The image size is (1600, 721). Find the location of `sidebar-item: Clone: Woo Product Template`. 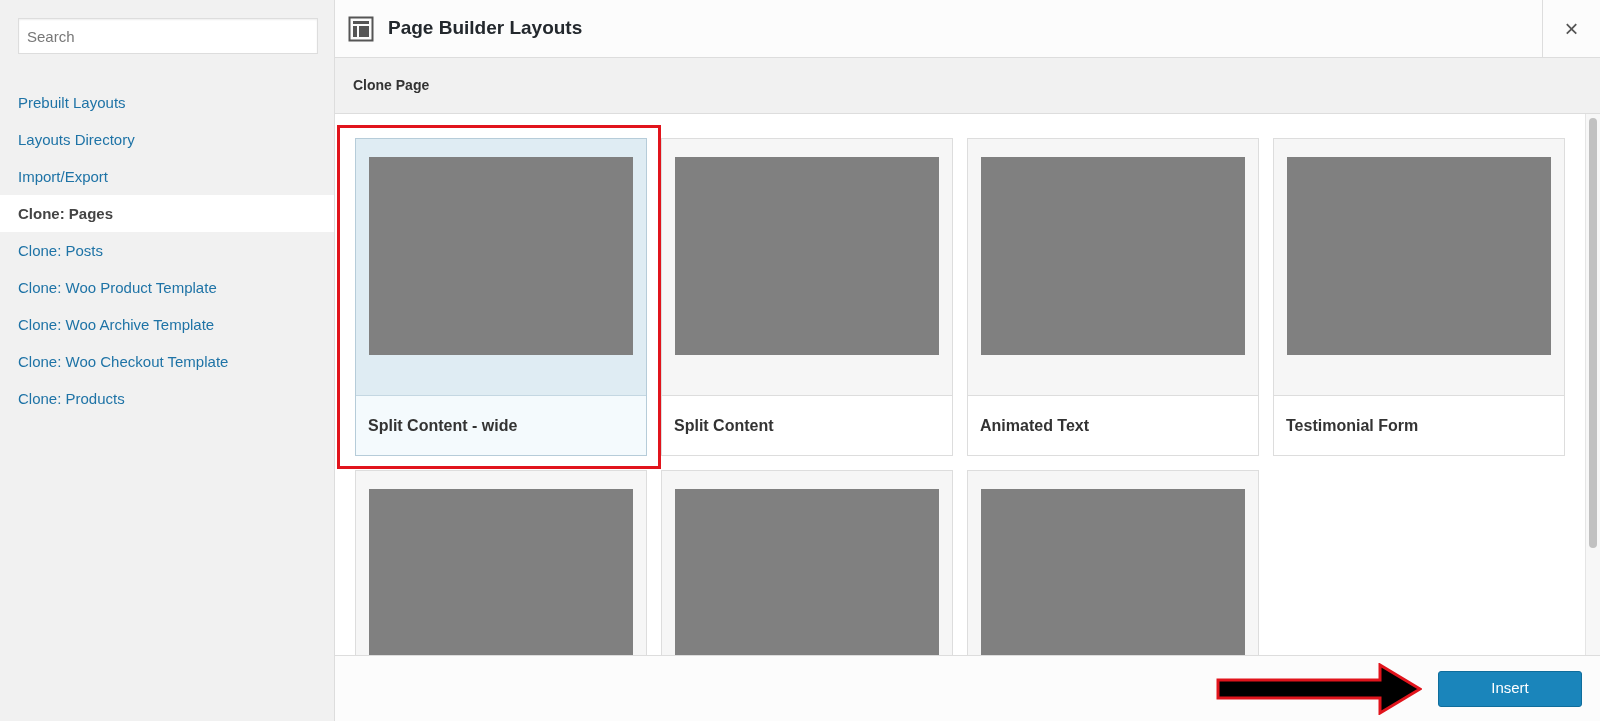

sidebar-item: Clone: Woo Product Template is located at coordinates (167, 287).